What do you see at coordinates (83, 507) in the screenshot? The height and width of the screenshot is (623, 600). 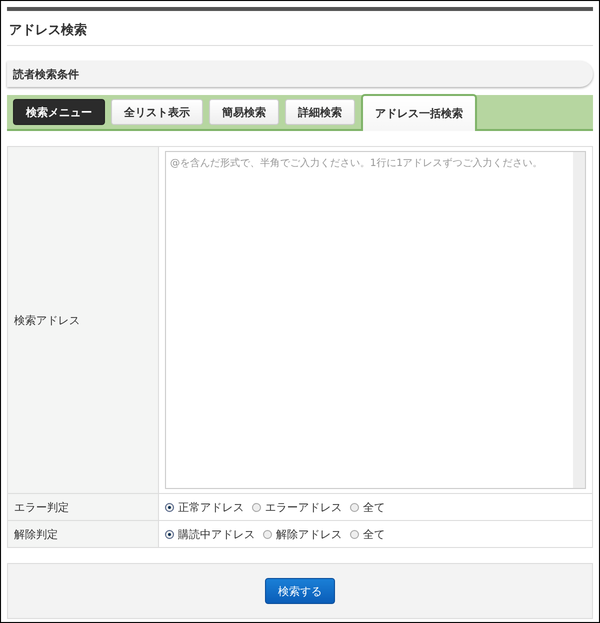 I see `field-label: エラー判定` at bounding box center [83, 507].